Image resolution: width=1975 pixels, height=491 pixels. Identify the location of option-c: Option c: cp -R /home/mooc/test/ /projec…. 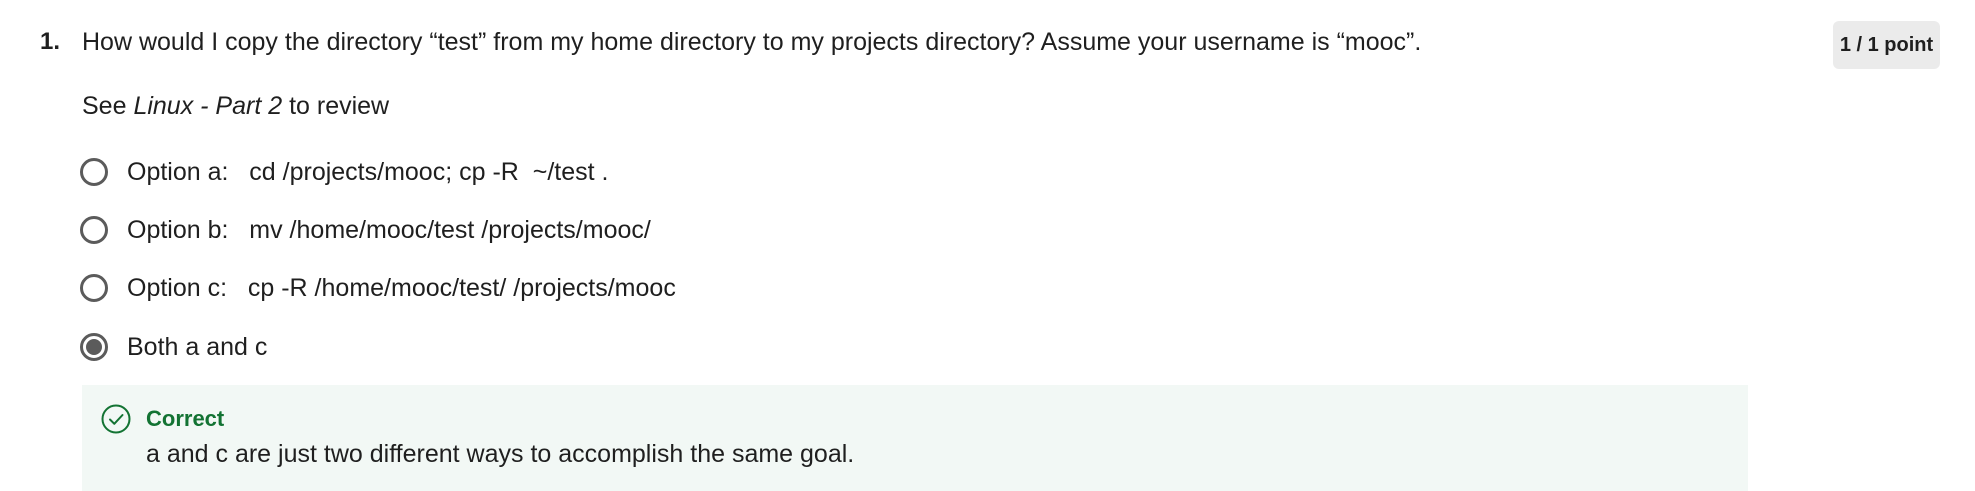
(378, 288).